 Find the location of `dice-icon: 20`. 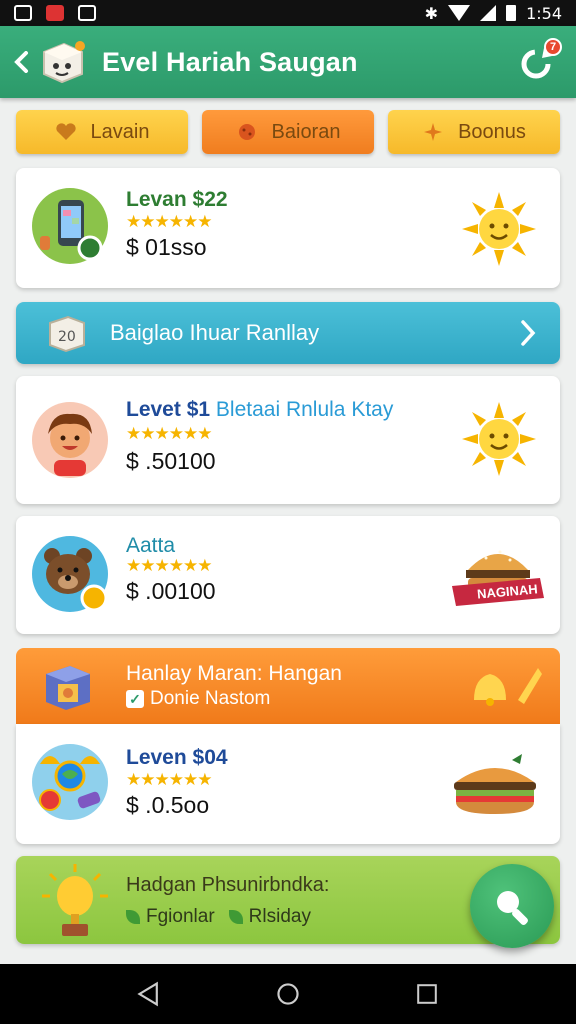

dice-icon: 20 is located at coordinates (67, 334).